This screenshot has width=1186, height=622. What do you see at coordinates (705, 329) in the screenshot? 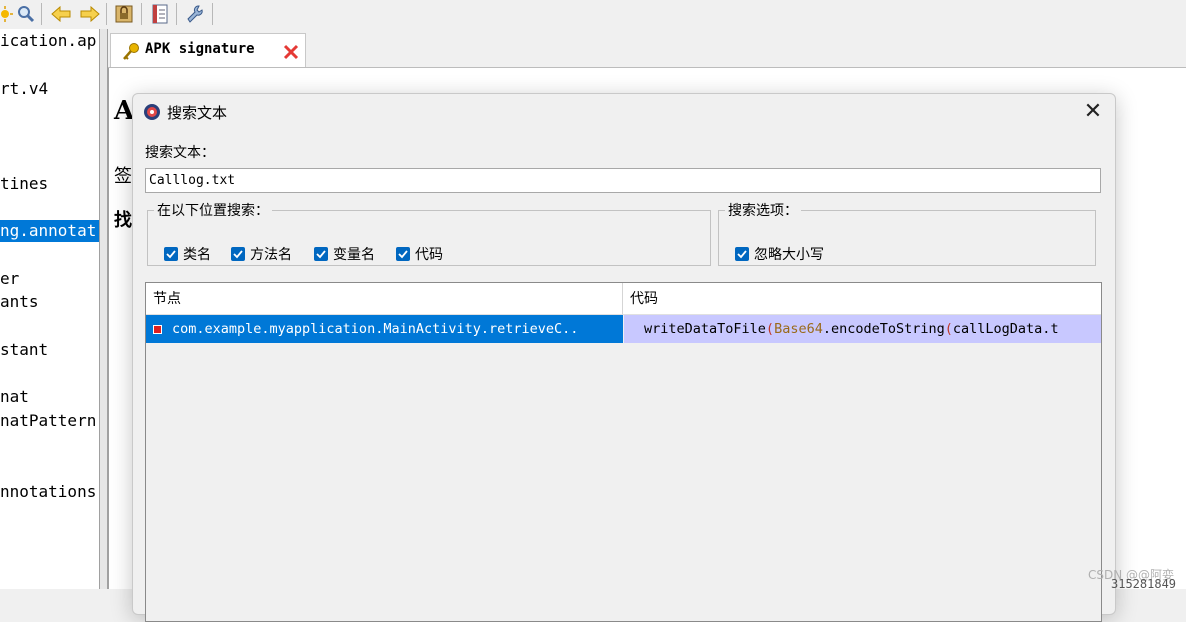
I see `code-function: writeDataToFile` at bounding box center [705, 329].